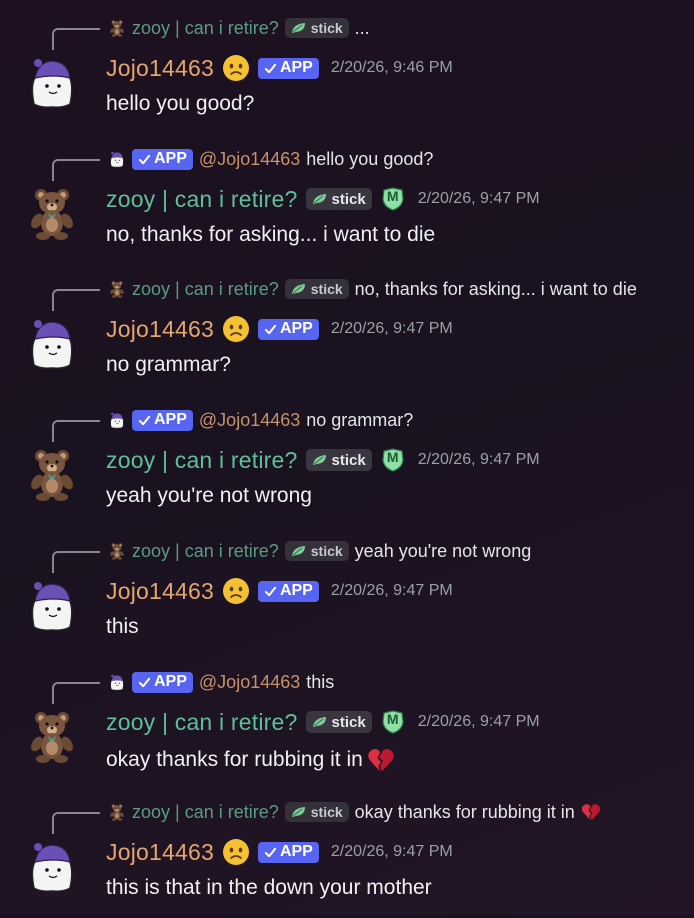 Image resolution: width=694 pixels, height=918 pixels. I want to click on message-text: no, thanks for asking... i want to die, so click(271, 234).